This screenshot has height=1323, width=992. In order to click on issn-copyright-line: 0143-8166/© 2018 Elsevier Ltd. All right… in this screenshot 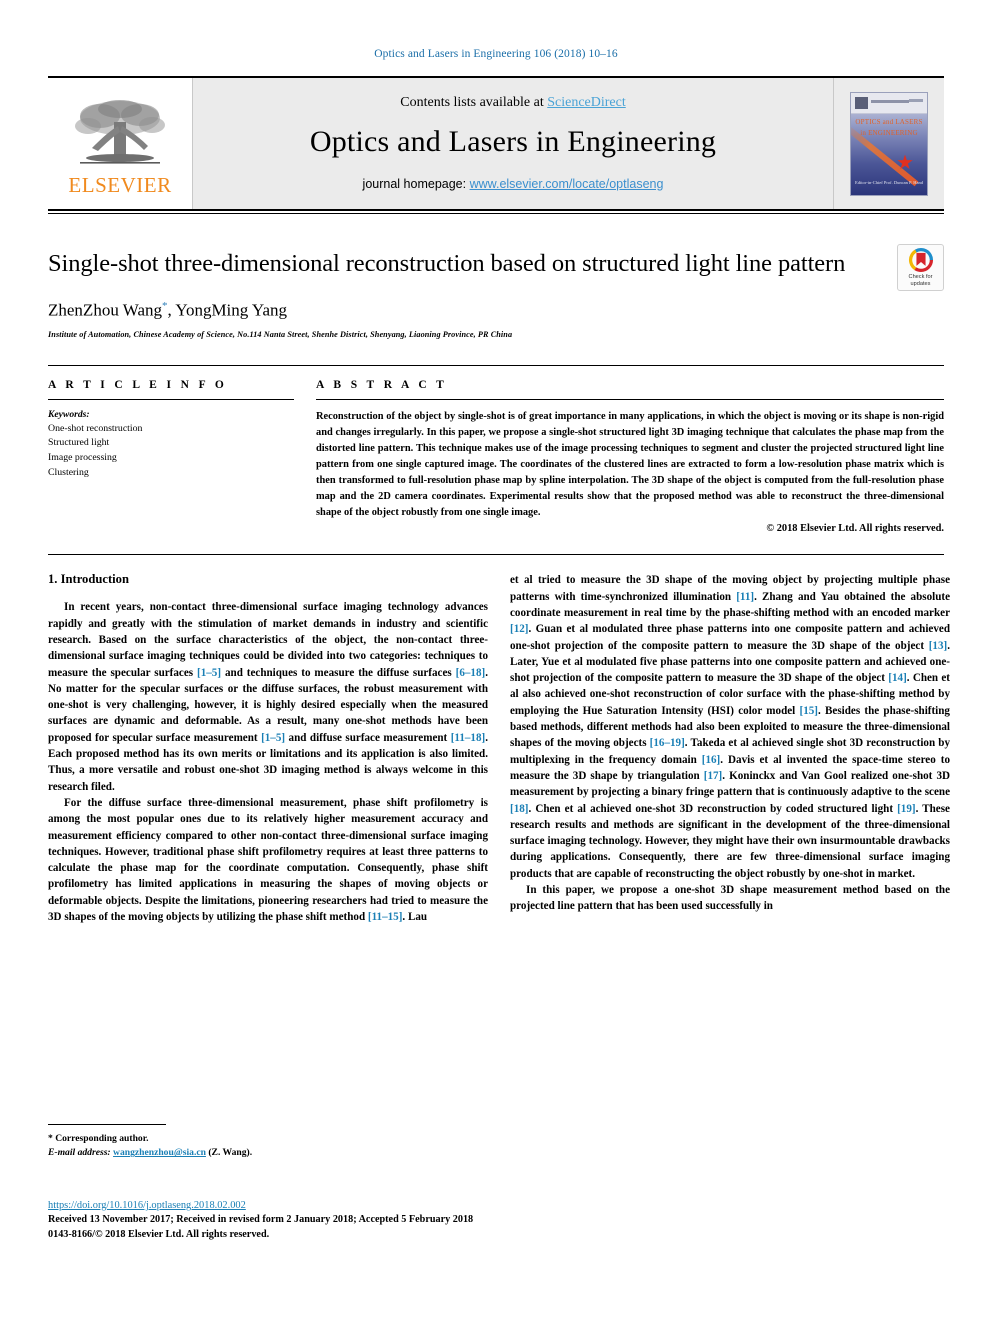, I will do `click(159, 1234)`.